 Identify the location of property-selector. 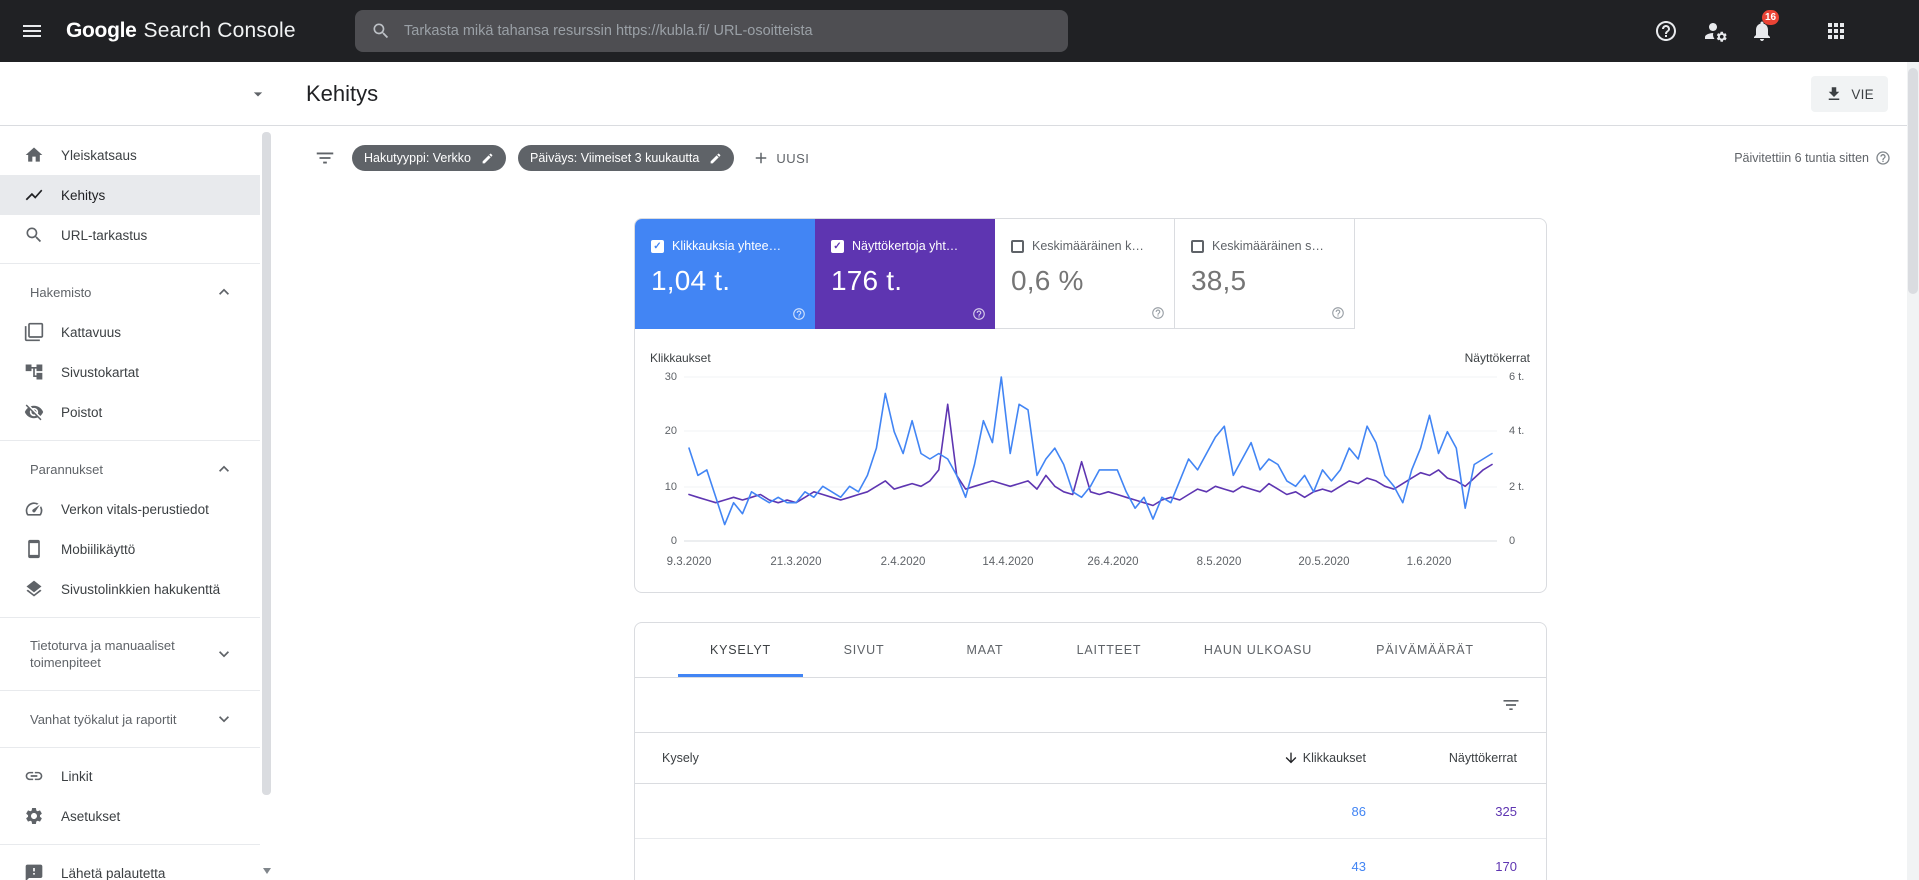
(142, 94).